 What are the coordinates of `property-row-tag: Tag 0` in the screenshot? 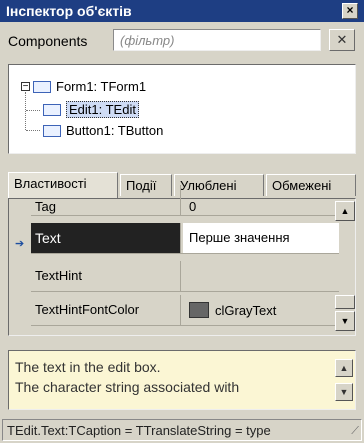 It's located at (185, 200).